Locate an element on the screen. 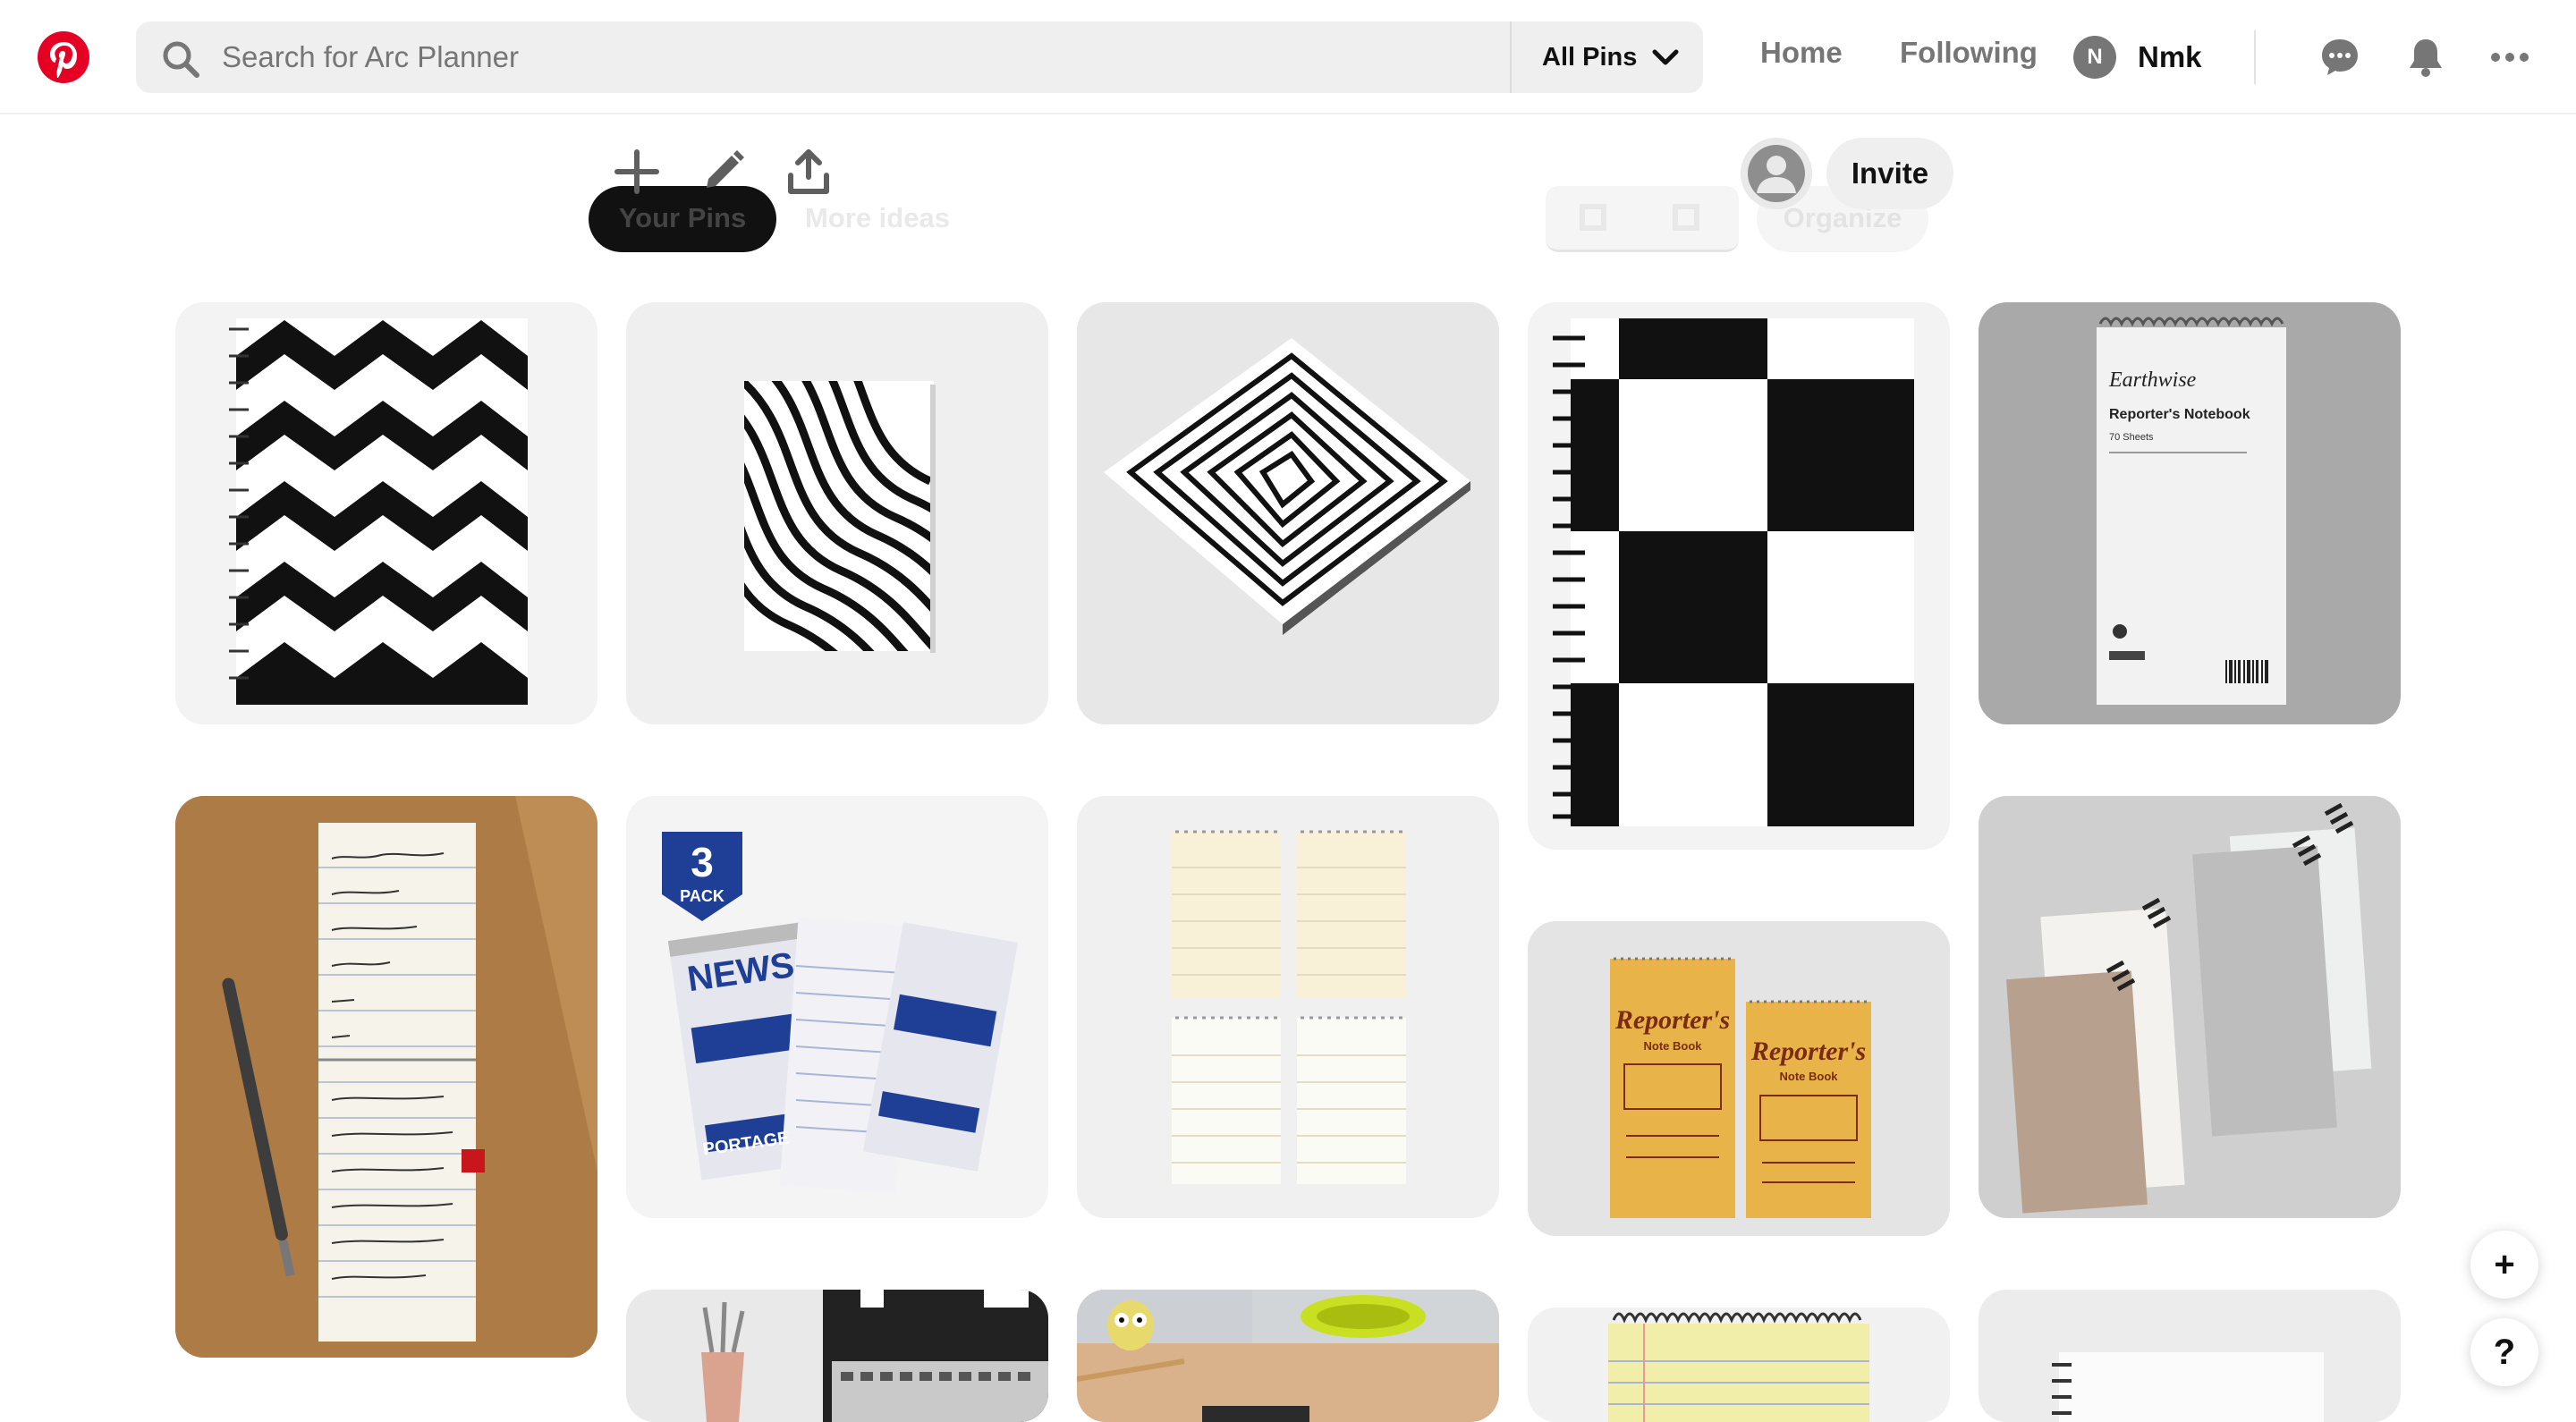 The height and width of the screenshot is (1422, 2576). search-icon is located at coordinates (181, 59).